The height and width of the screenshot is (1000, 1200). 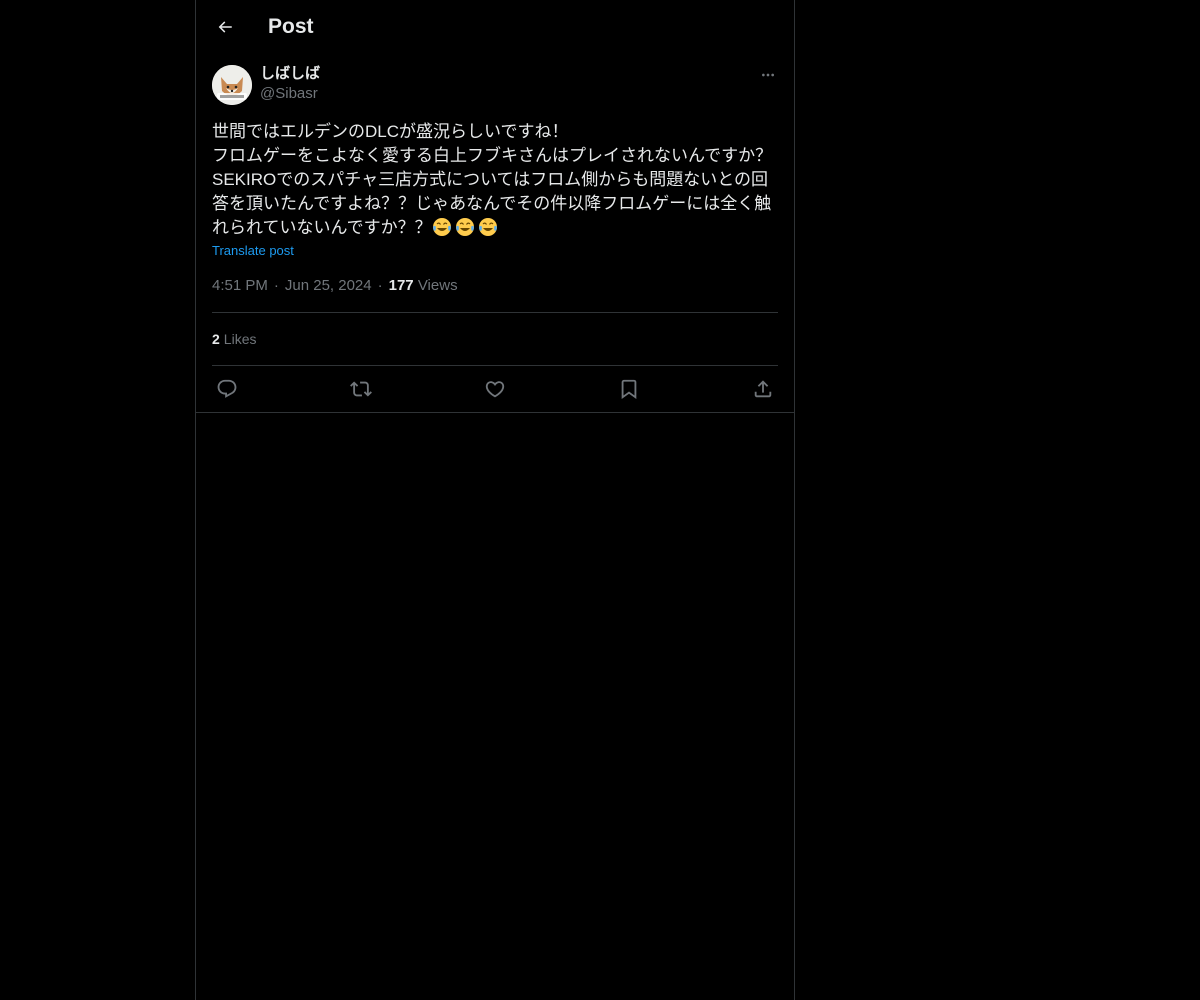 I want to click on bookmark-icon, so click(x=629, y=389).